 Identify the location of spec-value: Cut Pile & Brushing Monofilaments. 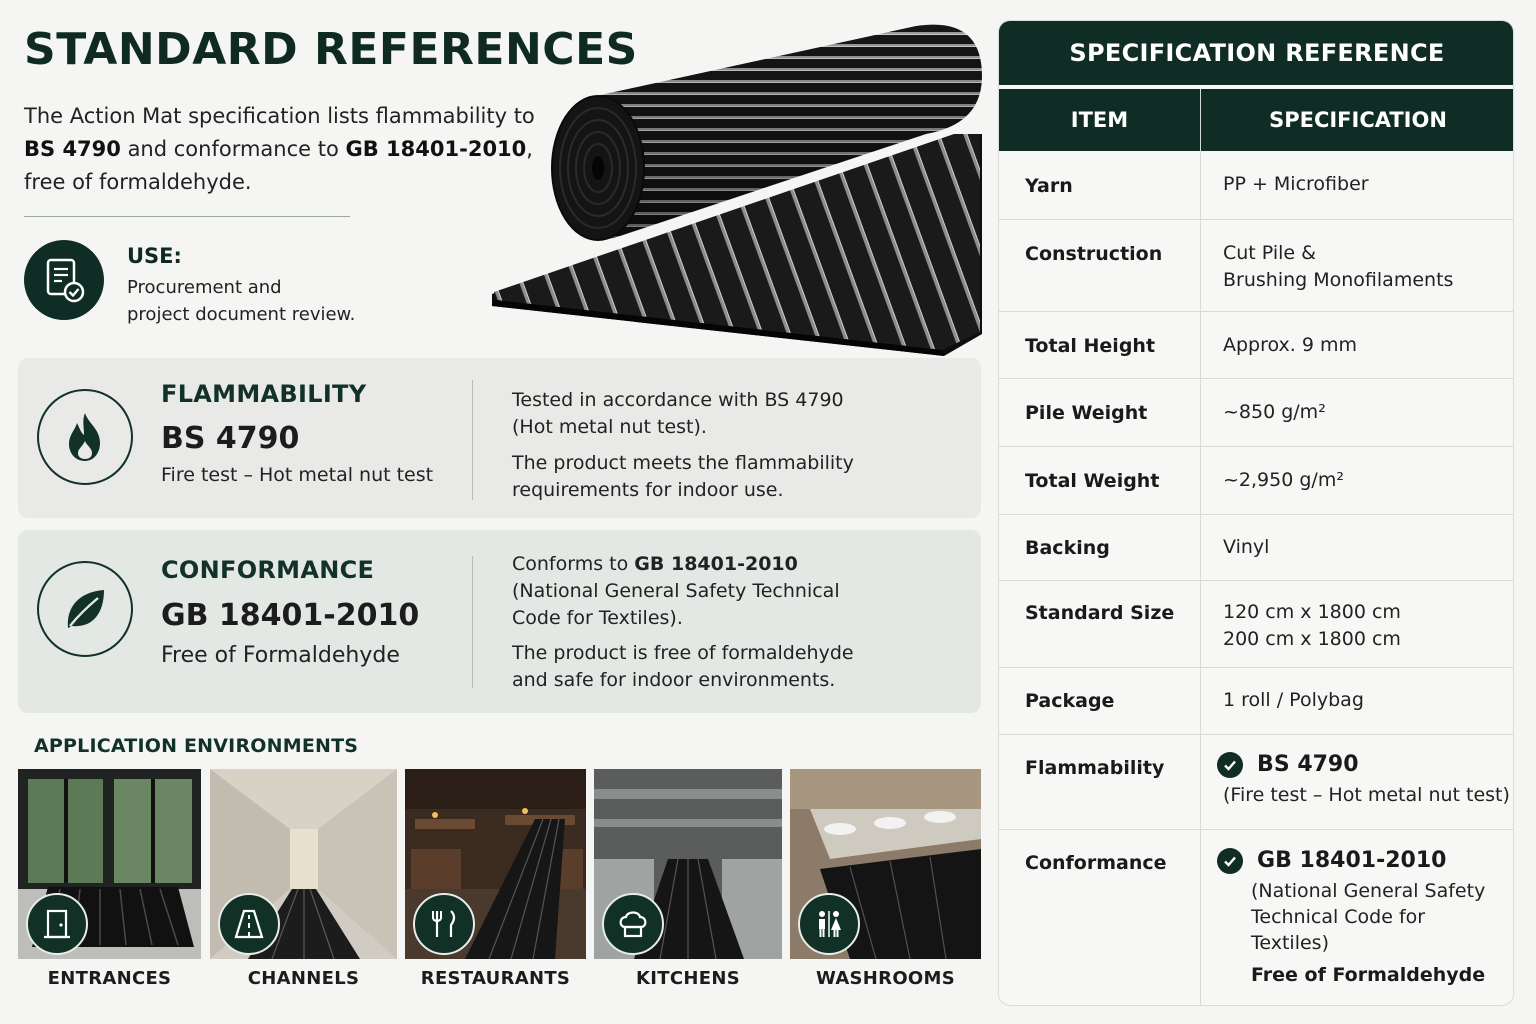
(1338, 267).